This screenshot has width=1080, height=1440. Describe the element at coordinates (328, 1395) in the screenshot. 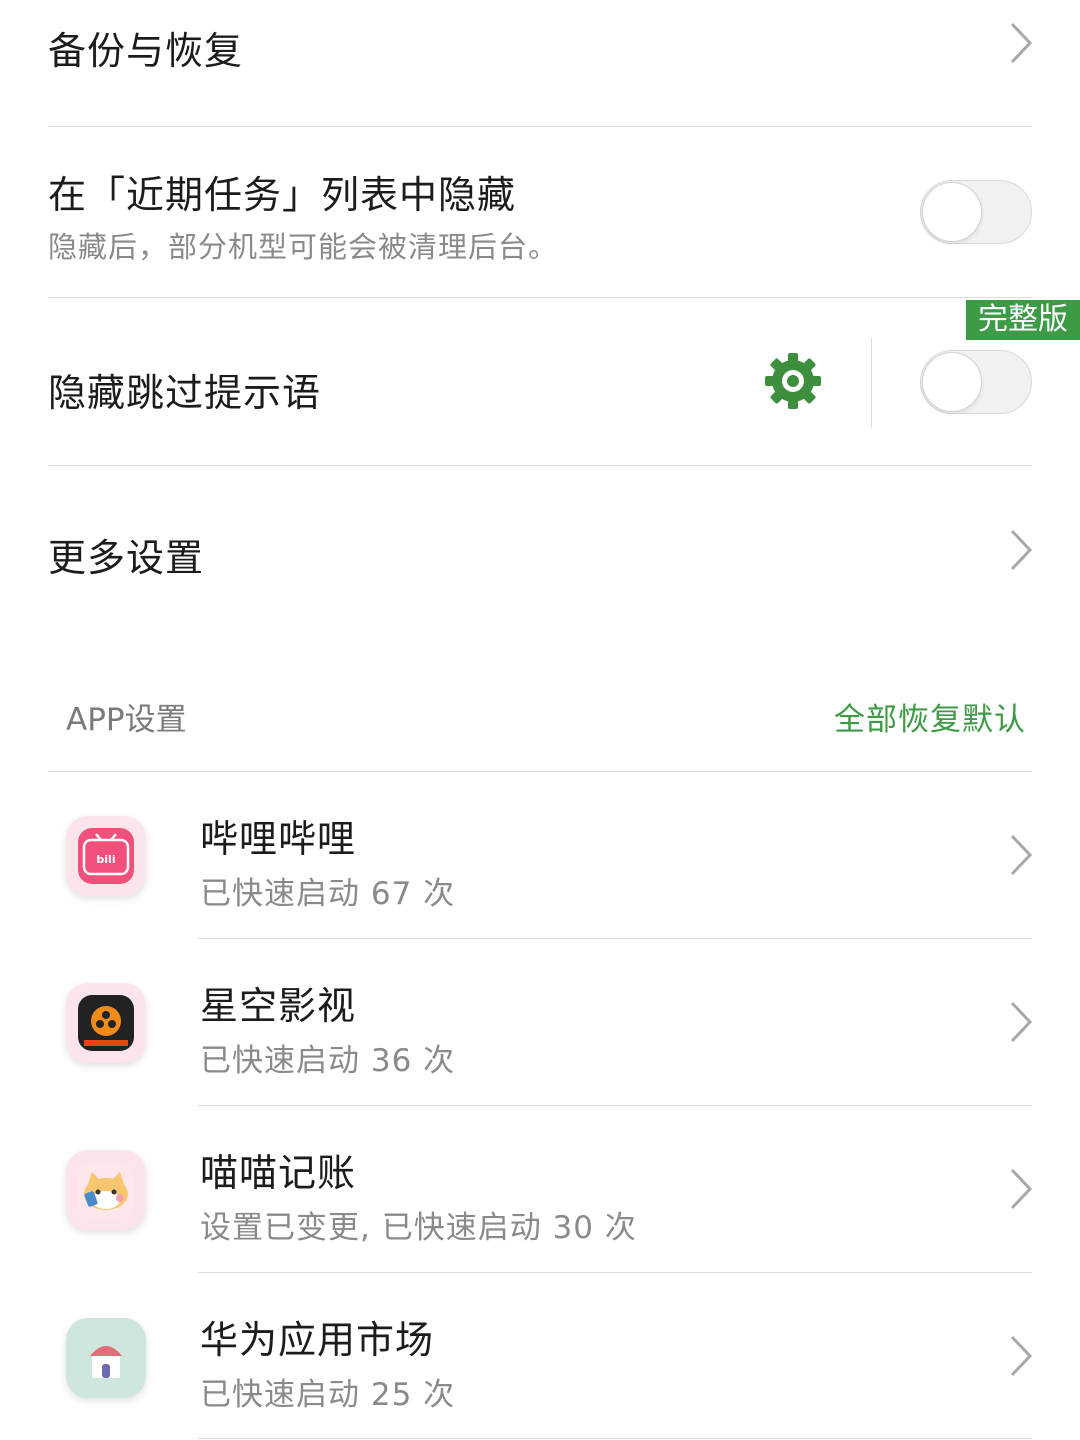

I see `app-launch-count: 已快速启动 25 次` at that location.